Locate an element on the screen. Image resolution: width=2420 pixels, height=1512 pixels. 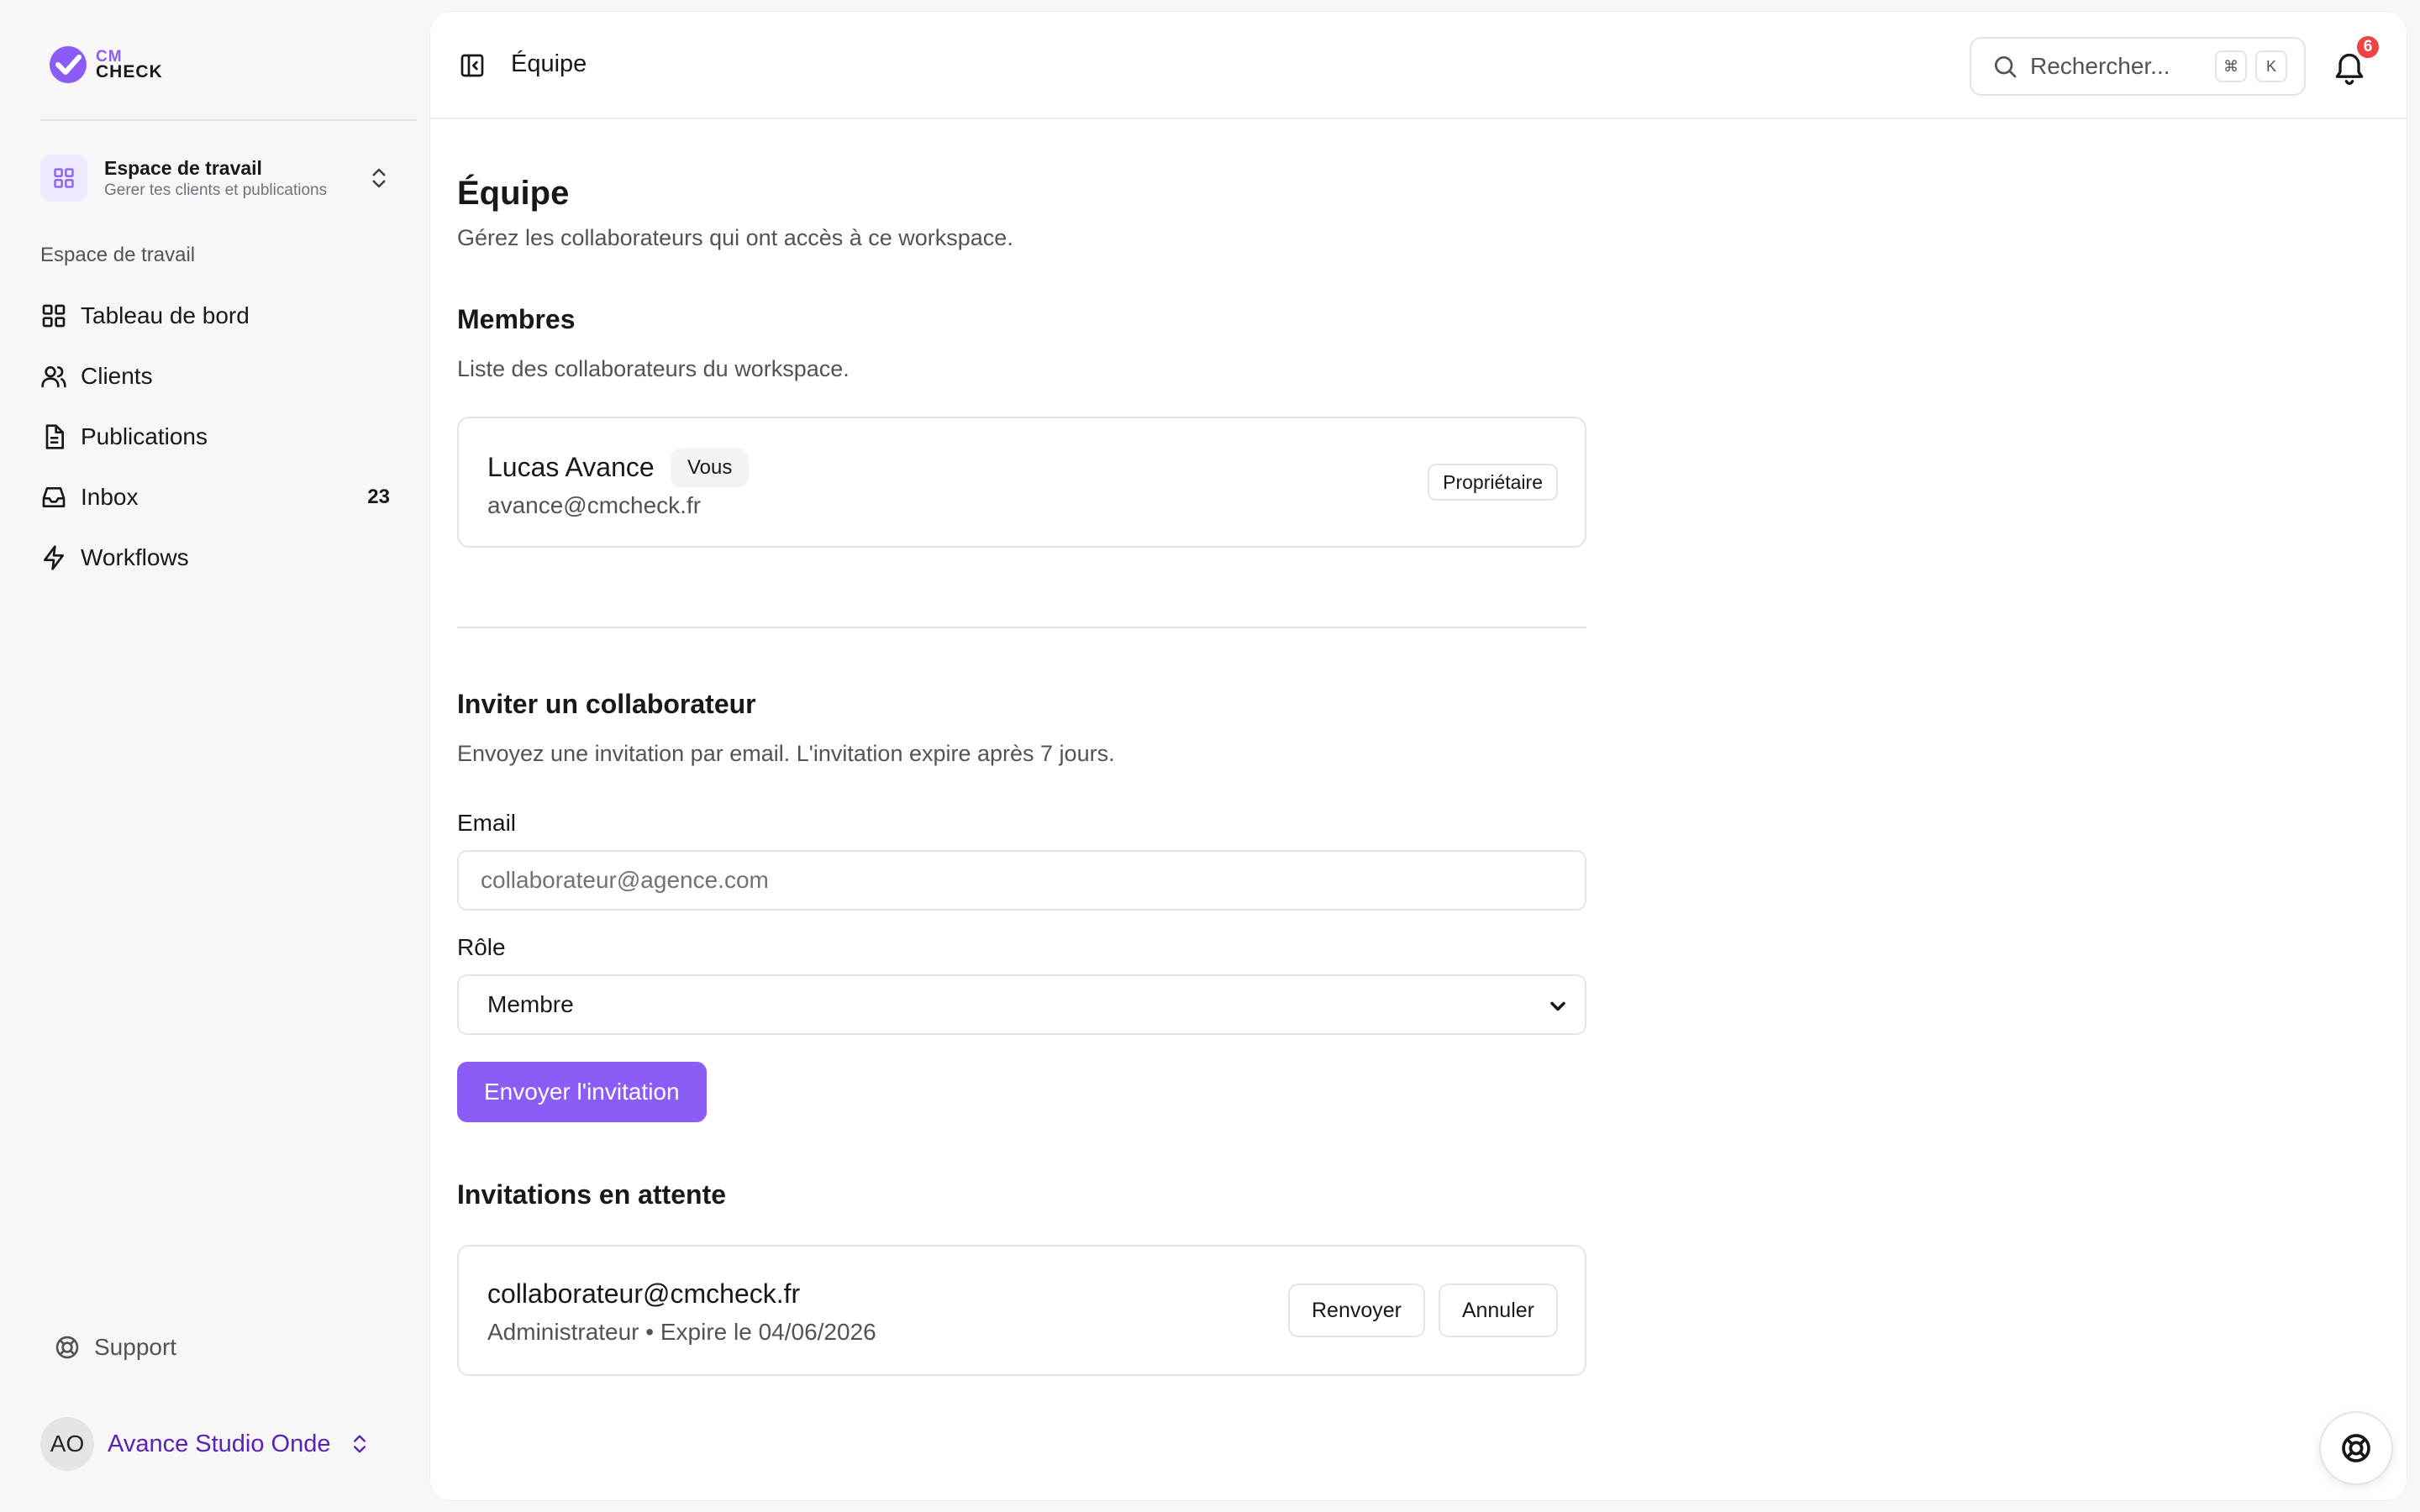
topbar: Équipe ⌘ K 6 is located at coordinates (1418, 65).